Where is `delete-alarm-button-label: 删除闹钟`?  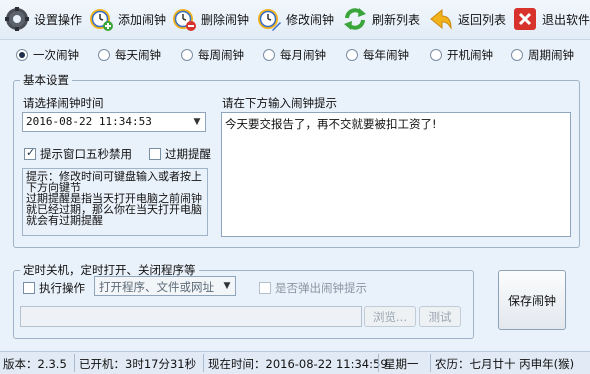
delete-alarm-button-label: 删除闹钟 is located at coordinates (225, 19).